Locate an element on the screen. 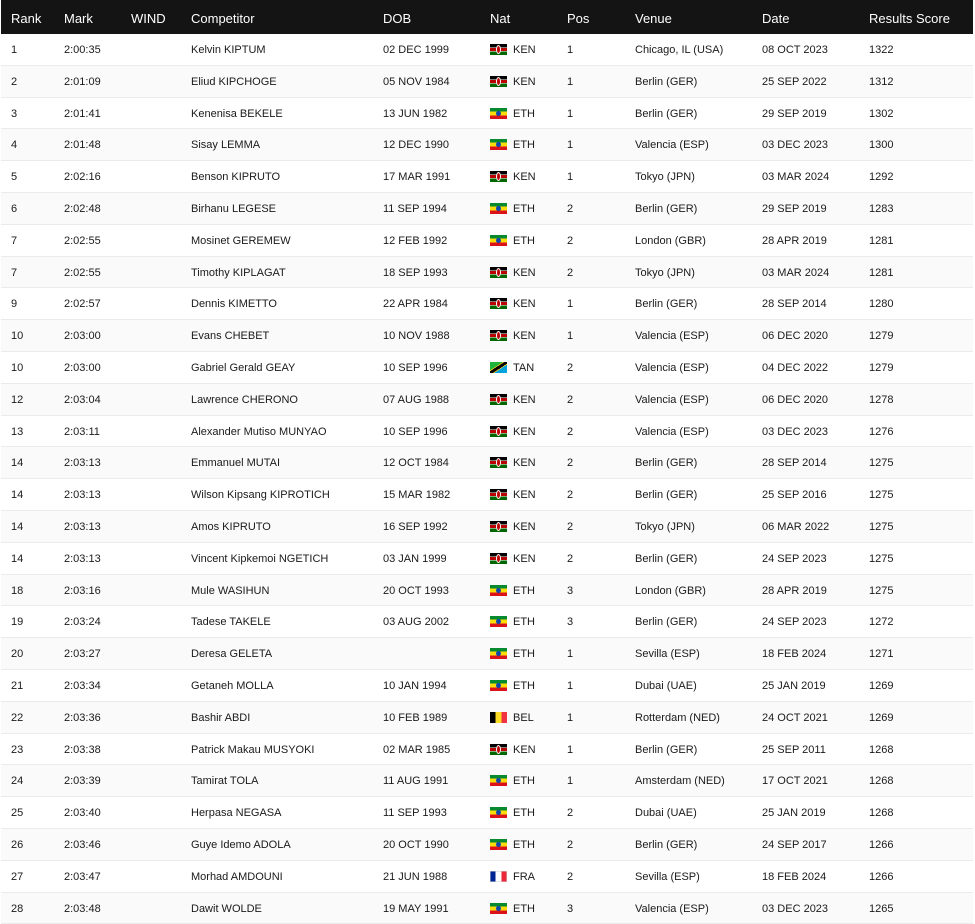  cell-results-score: 1278 is located at coordinates (881, 399).